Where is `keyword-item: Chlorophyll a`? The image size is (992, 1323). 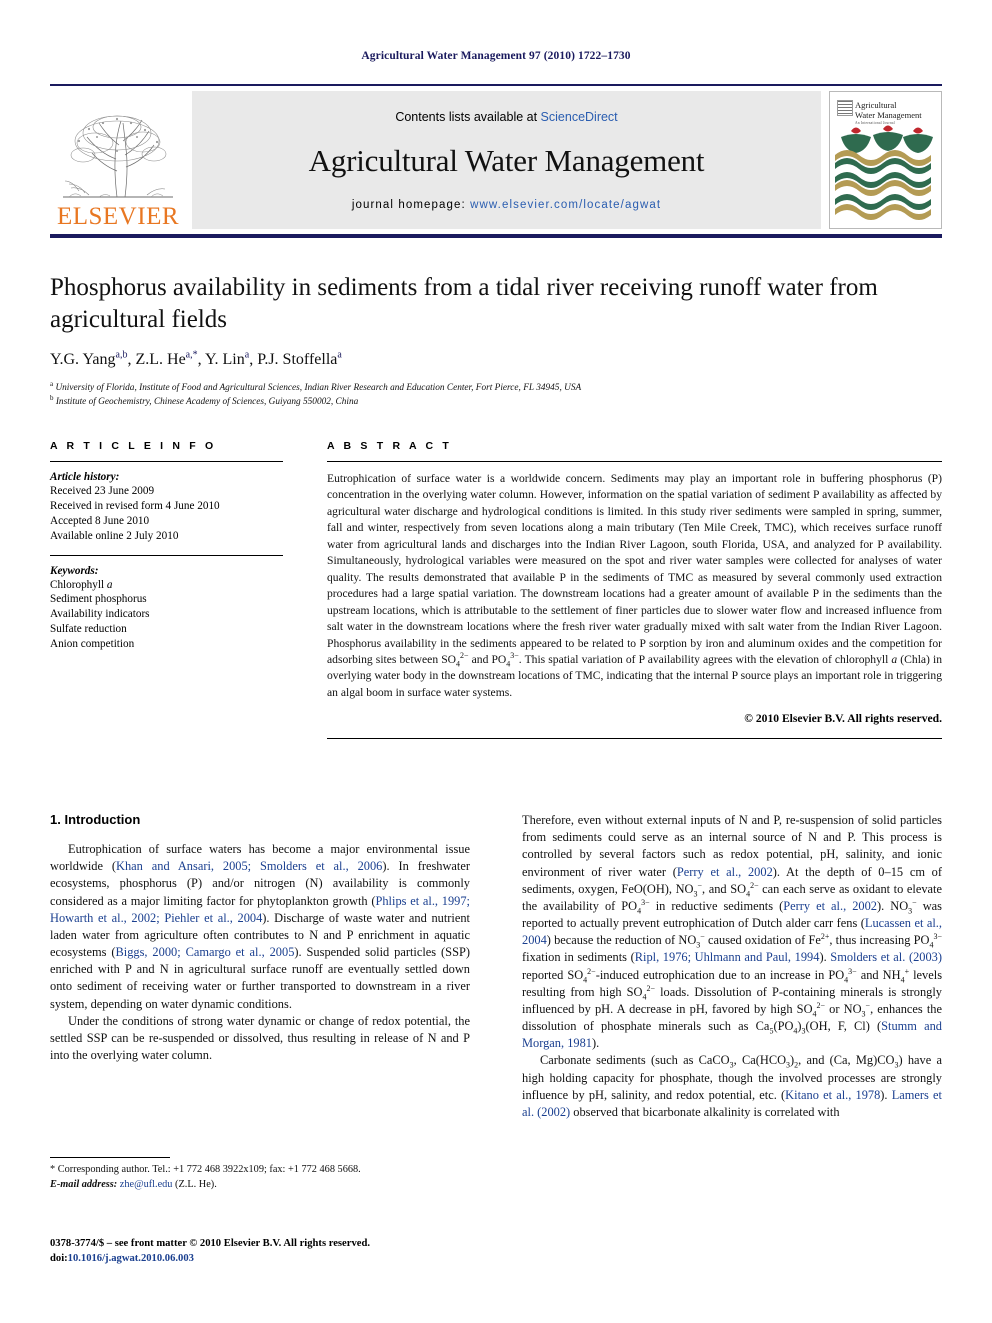 keyword-item: Chlorophyll a is located at coordinates (81, 584).